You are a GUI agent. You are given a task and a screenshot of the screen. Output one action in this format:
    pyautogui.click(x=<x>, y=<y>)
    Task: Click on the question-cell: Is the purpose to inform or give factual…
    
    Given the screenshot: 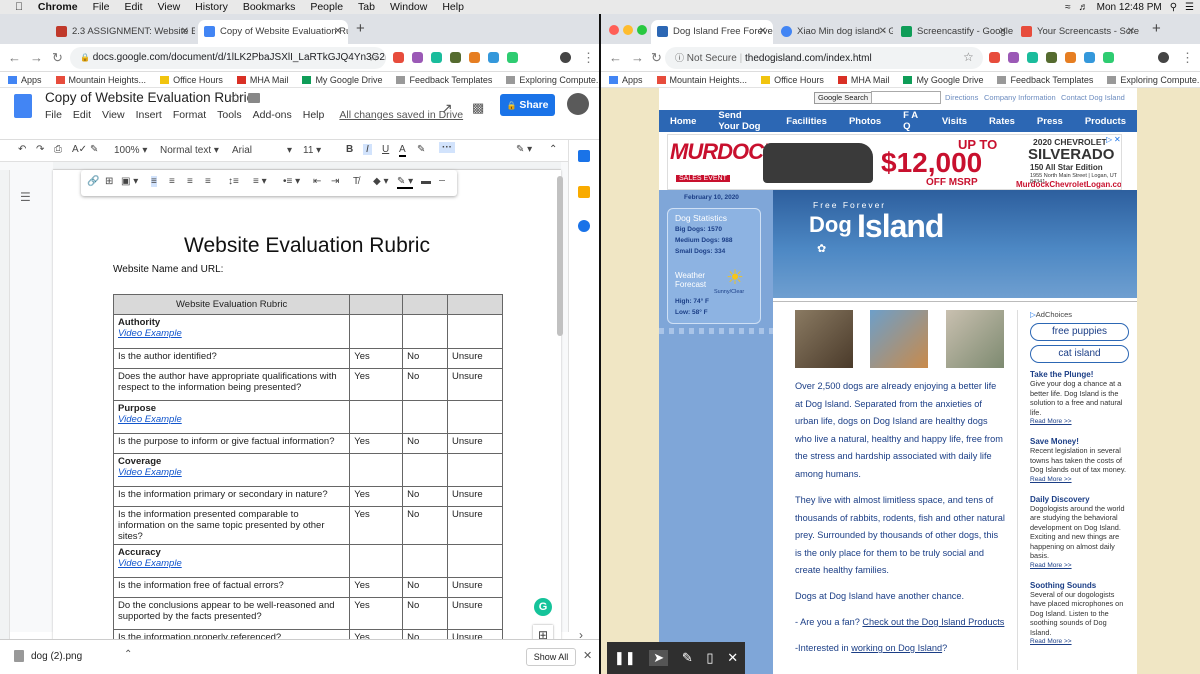 What is the action you would take?
    pyautogui.click(x=231, y=443)
    